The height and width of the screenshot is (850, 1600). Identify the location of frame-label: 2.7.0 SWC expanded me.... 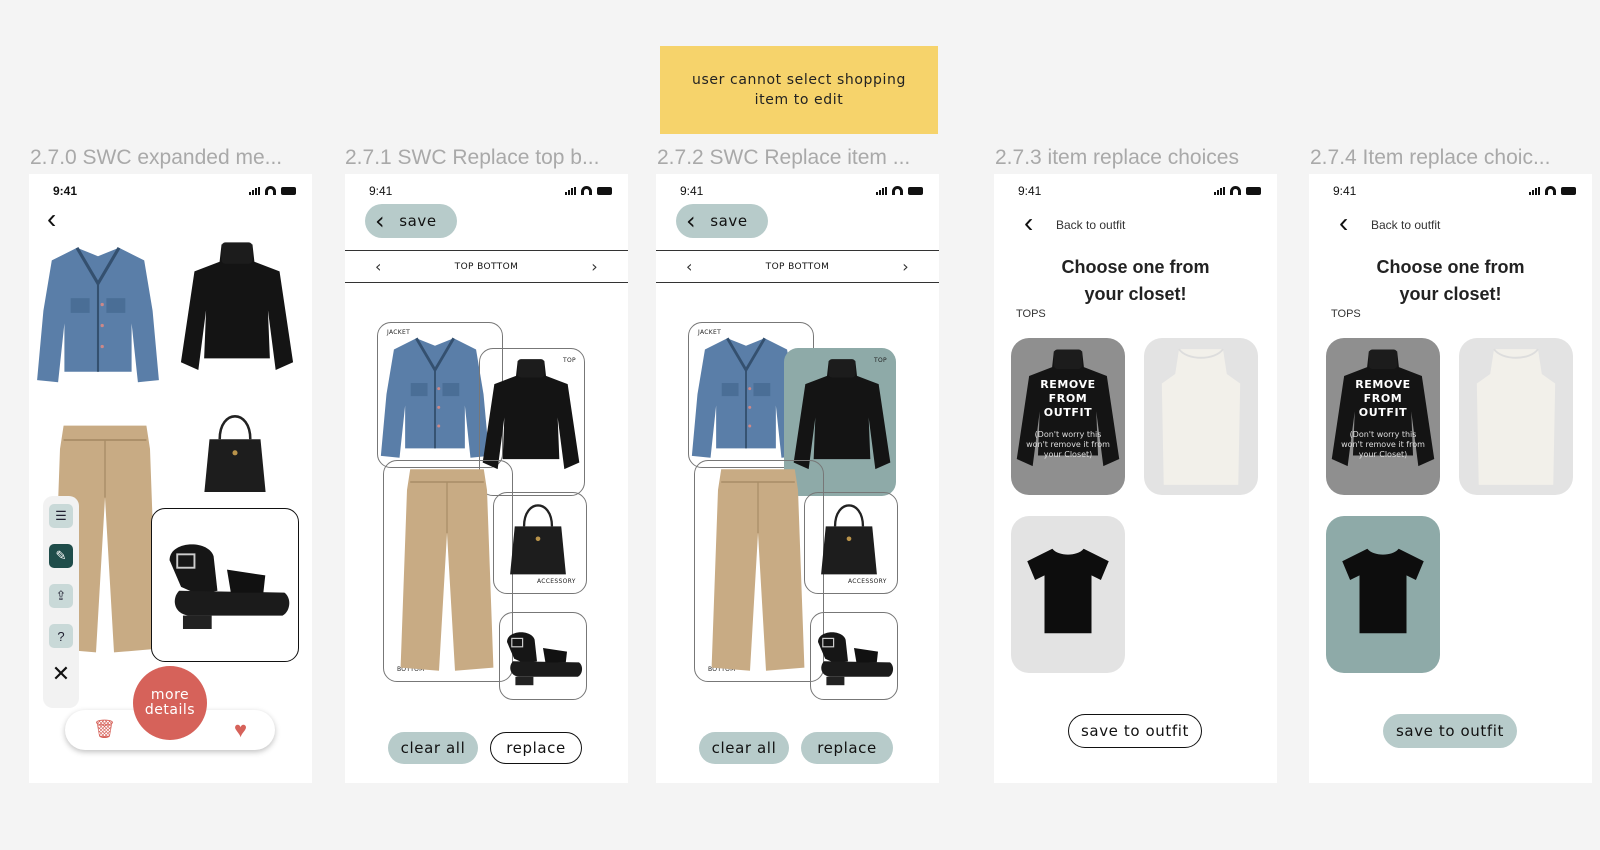
(156, 157).